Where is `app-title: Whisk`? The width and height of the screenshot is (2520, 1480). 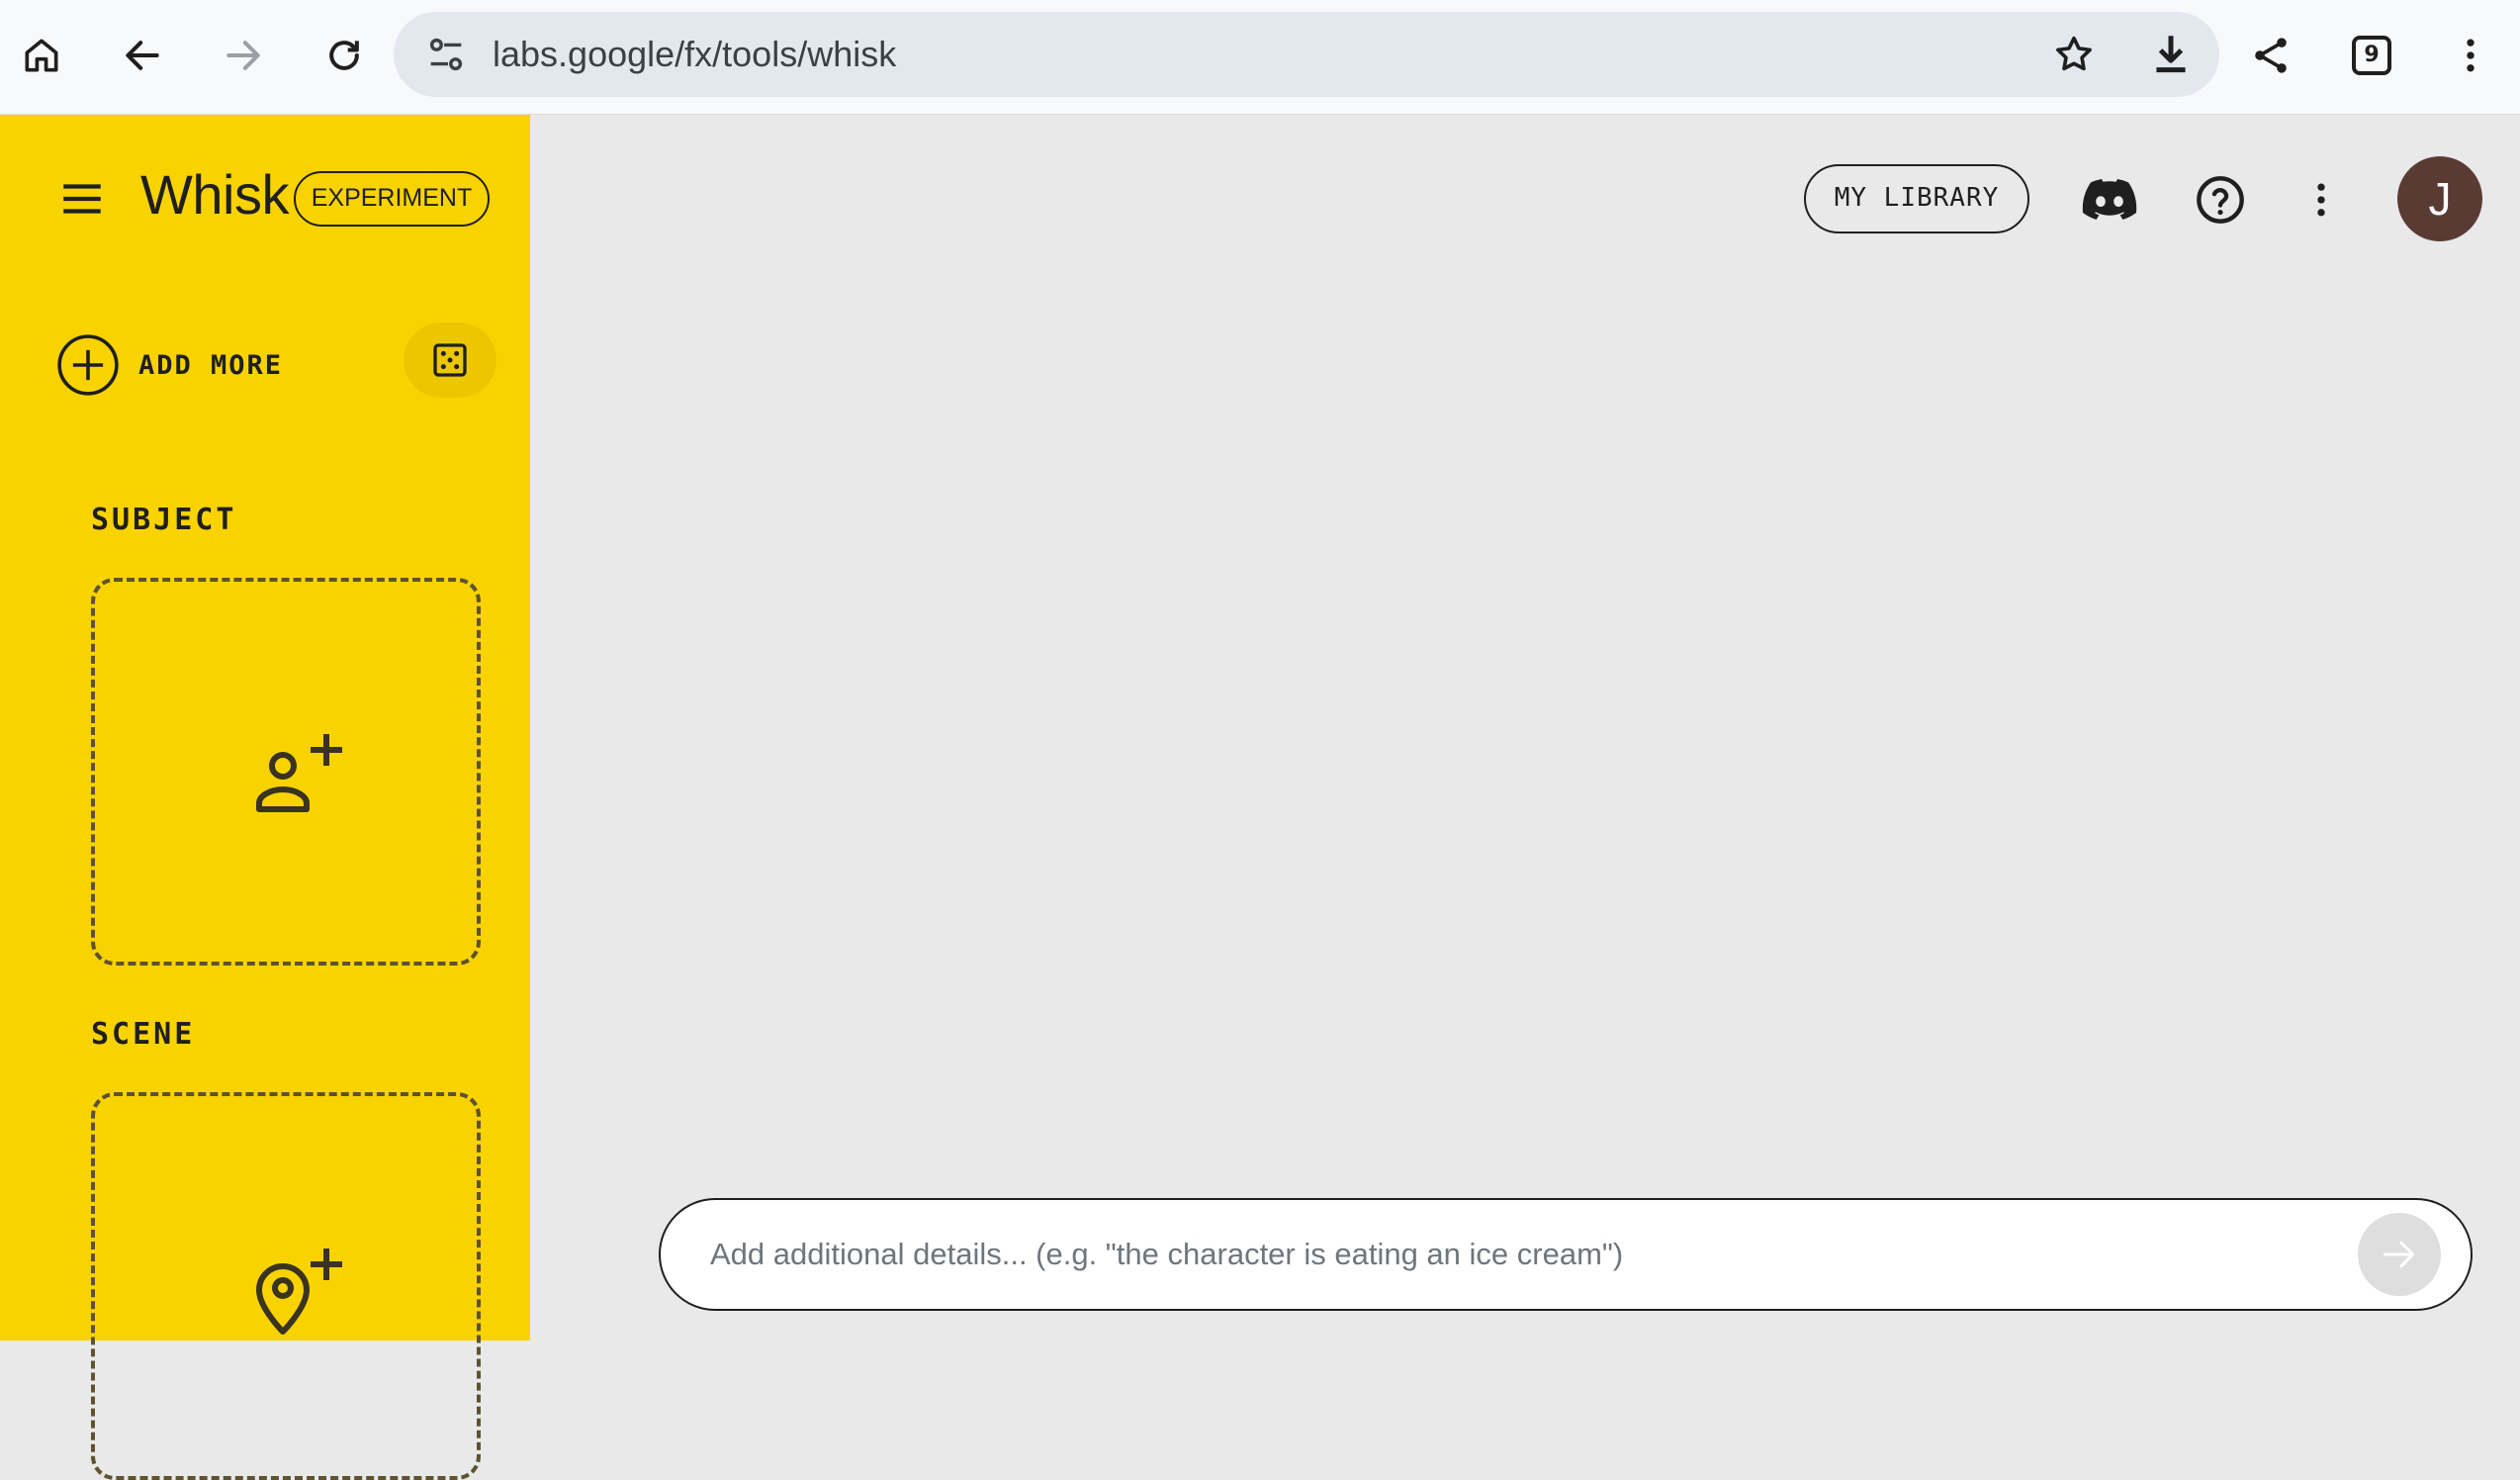 app-title: Whisk is located at coordinates (214, 194).